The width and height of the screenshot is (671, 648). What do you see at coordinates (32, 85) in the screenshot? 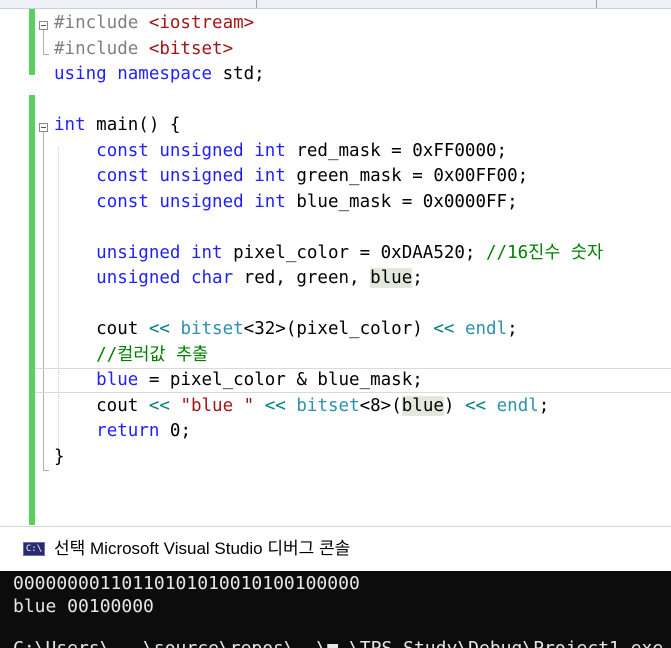
I see `change-bar-gap` at bounding box center [32, 85].